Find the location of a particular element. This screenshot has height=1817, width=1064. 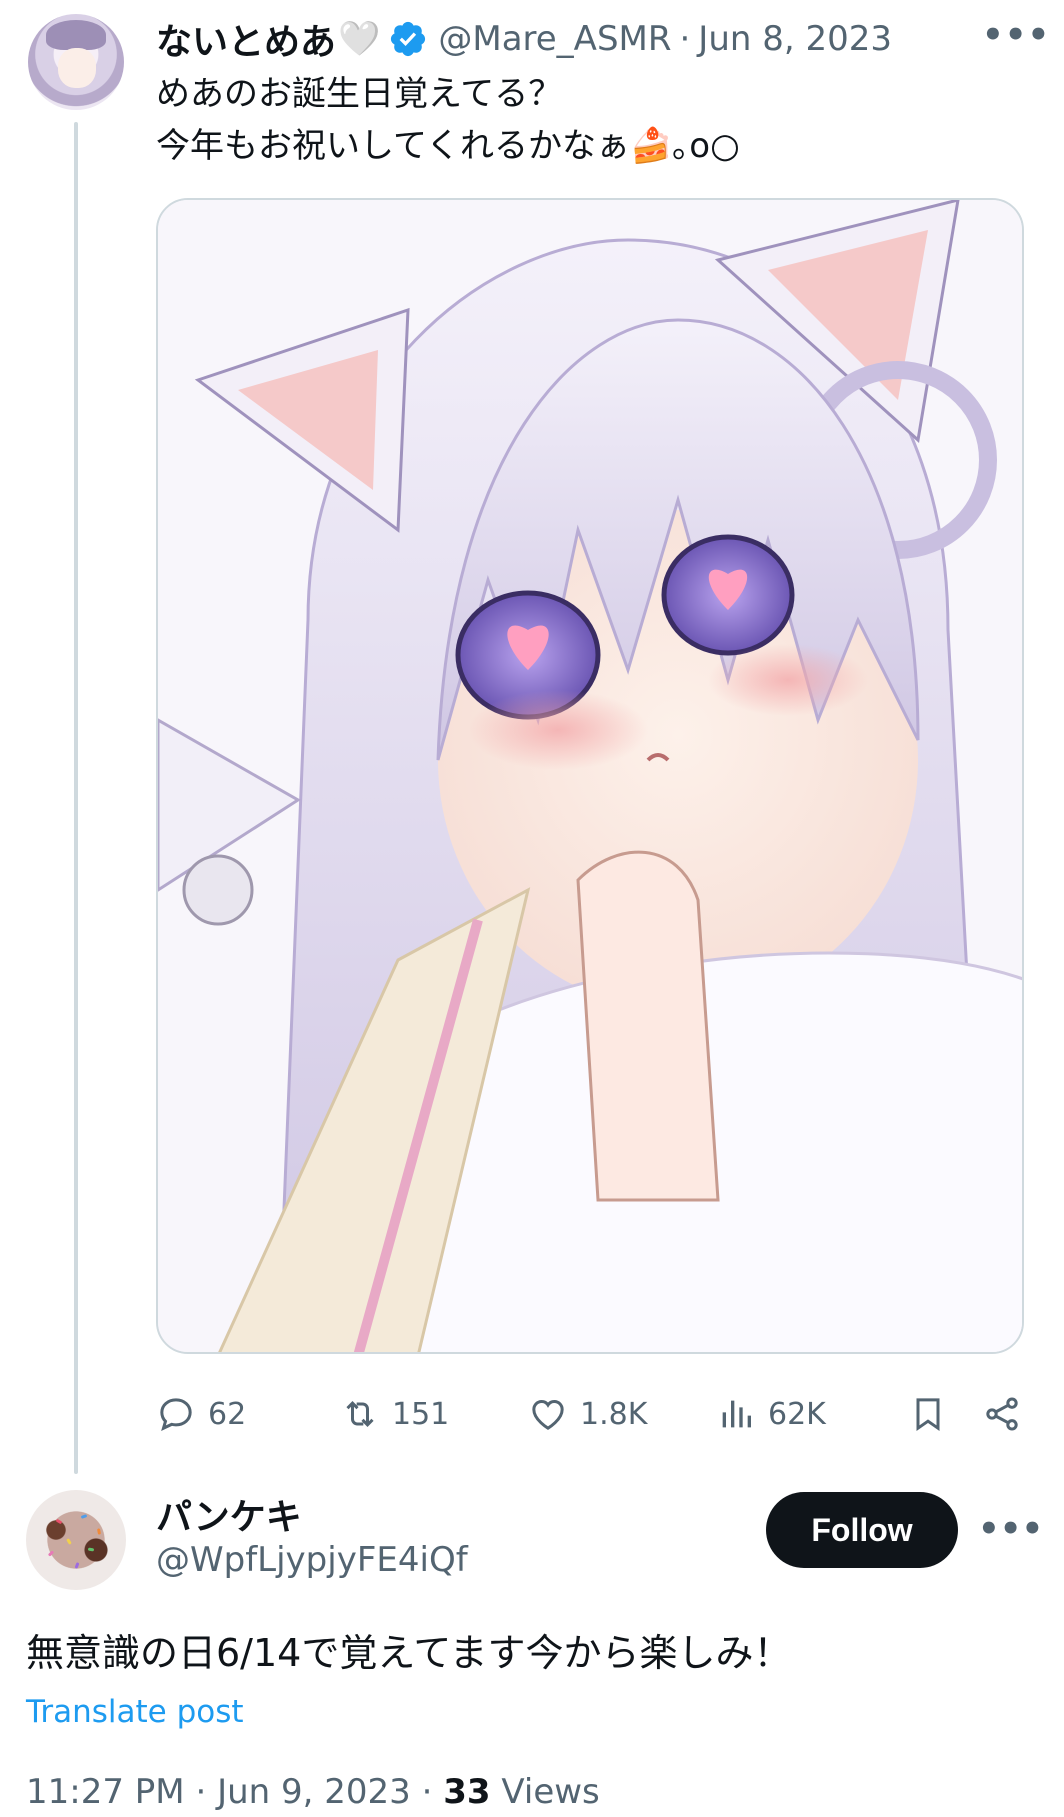

reply-display-name: パンケキ is located at coordinates (229, 1514).